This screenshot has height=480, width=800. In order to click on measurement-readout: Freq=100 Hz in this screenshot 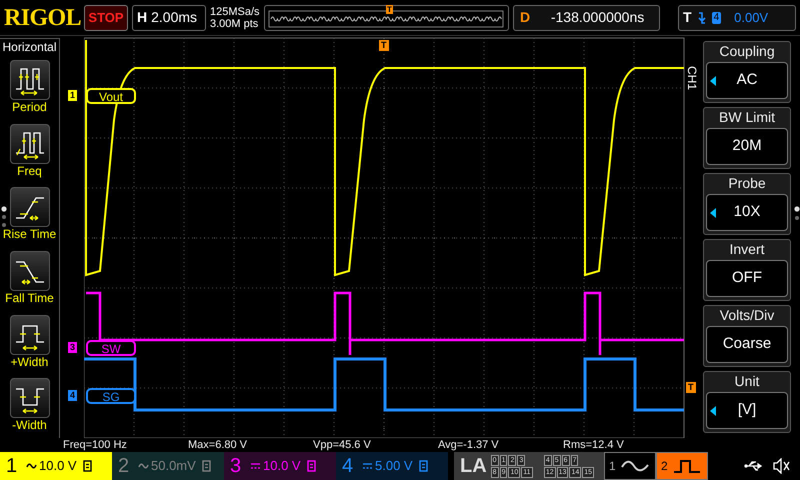, I will do `click(95, 445)`.